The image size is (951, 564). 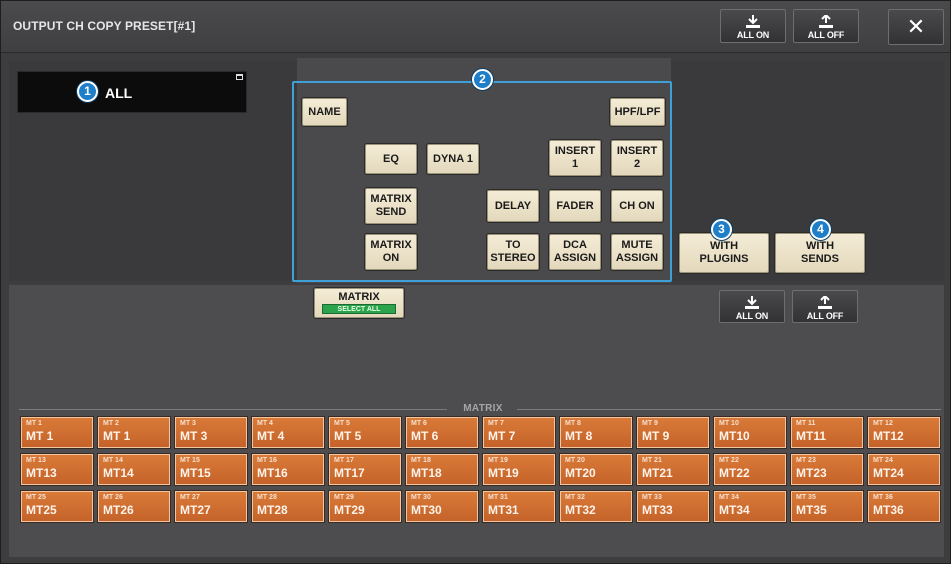 What do you see at coordinates (811, 510) in the screenshot?
I see `channel-name-label: MT35` at bounding box center [811, 510].